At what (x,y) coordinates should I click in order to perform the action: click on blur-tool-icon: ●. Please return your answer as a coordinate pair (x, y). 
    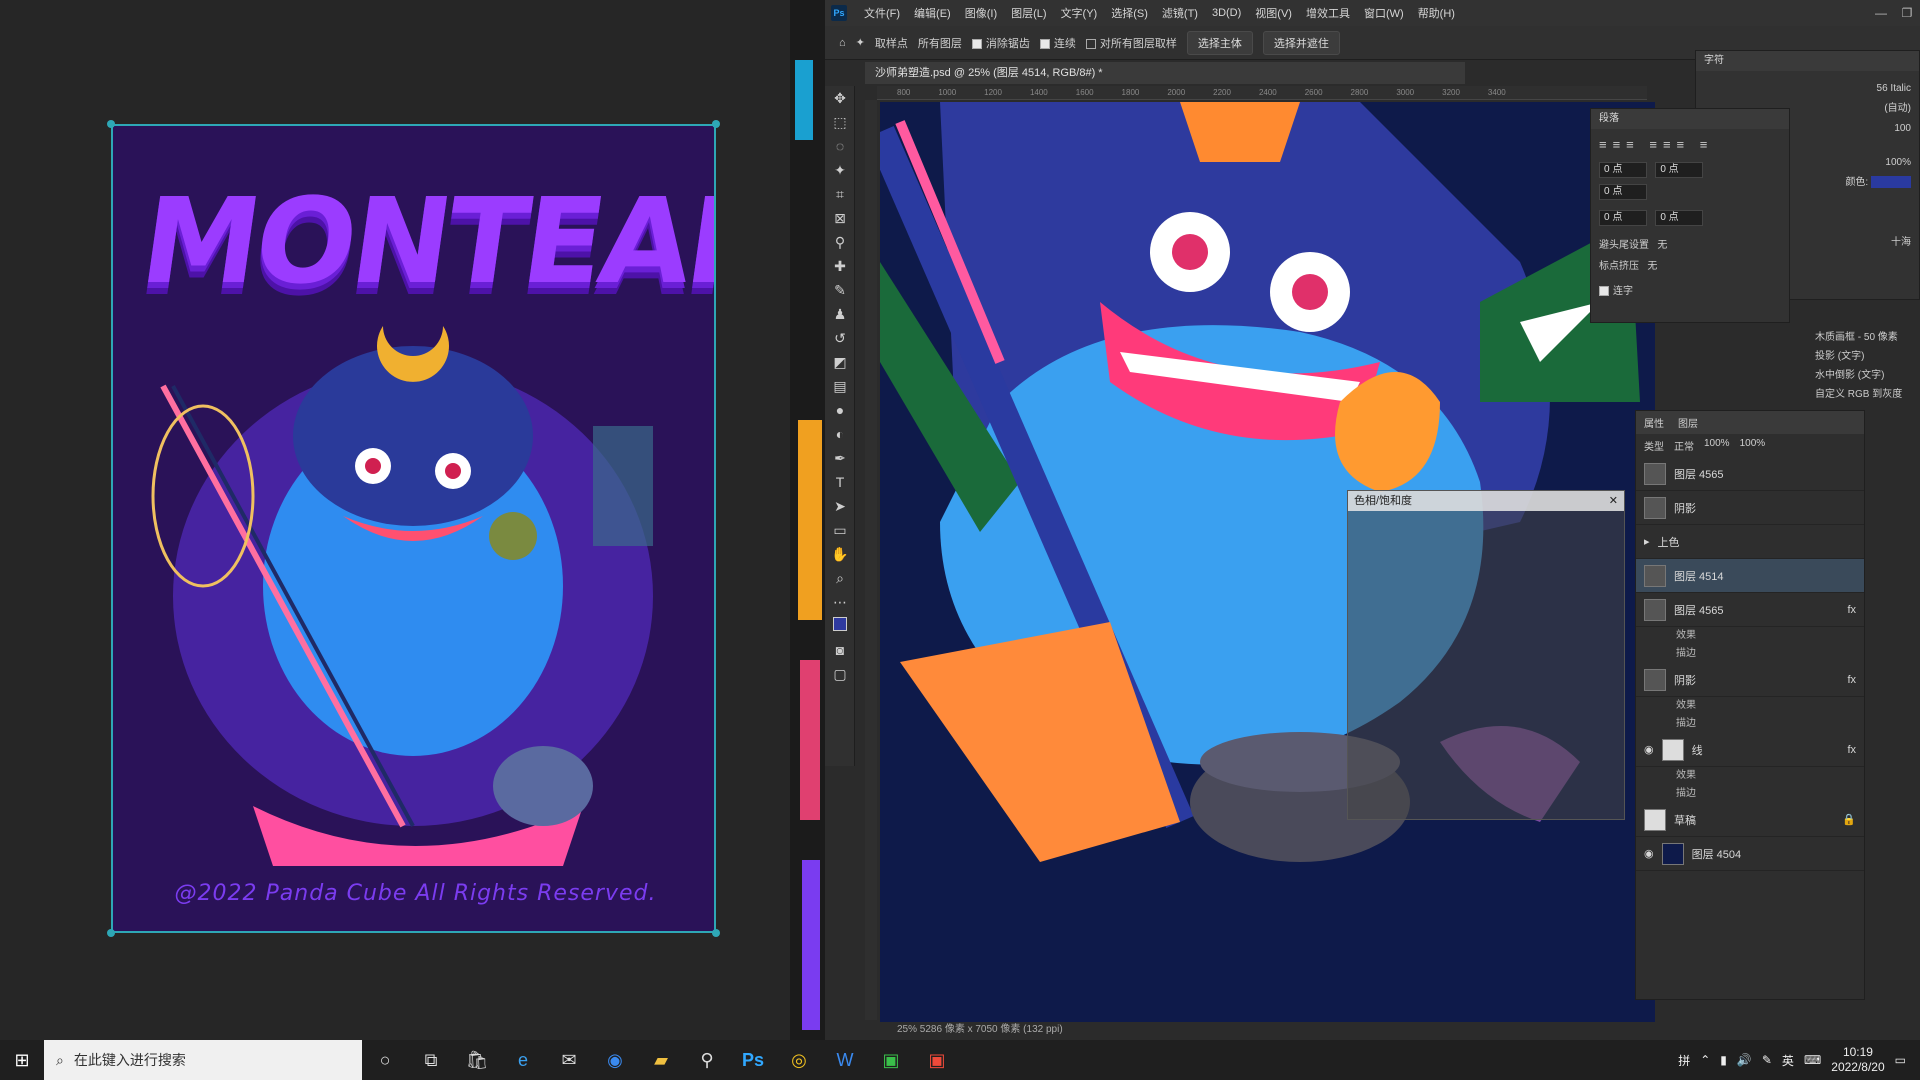
    Looking at the image, I should click on (840, 410).